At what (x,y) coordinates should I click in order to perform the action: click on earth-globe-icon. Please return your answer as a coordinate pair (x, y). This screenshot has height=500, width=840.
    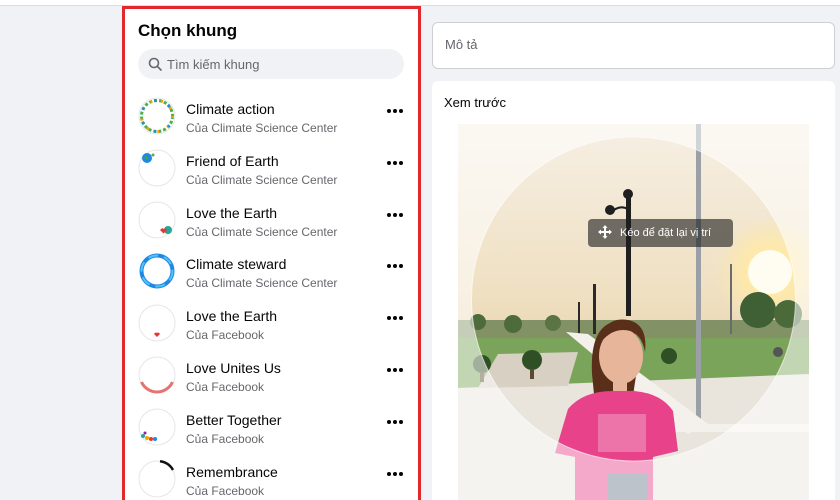
    Looking at the image, I should click on (157, 168).